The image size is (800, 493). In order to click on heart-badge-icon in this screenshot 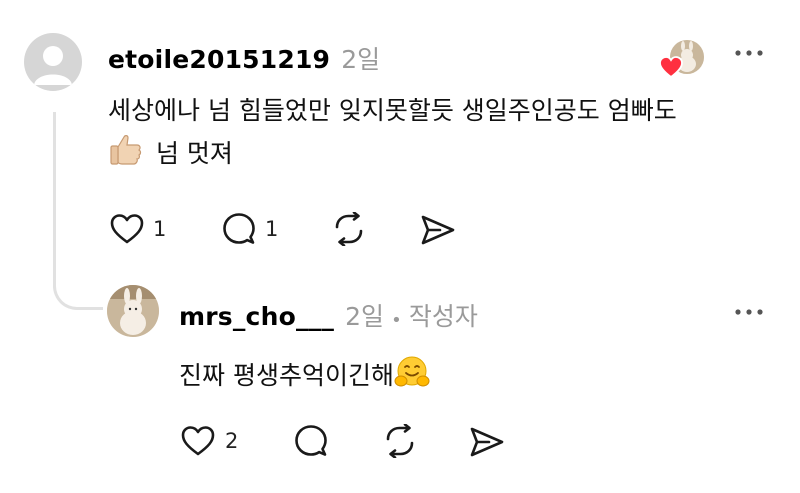, I will do `click(671, 69)`.